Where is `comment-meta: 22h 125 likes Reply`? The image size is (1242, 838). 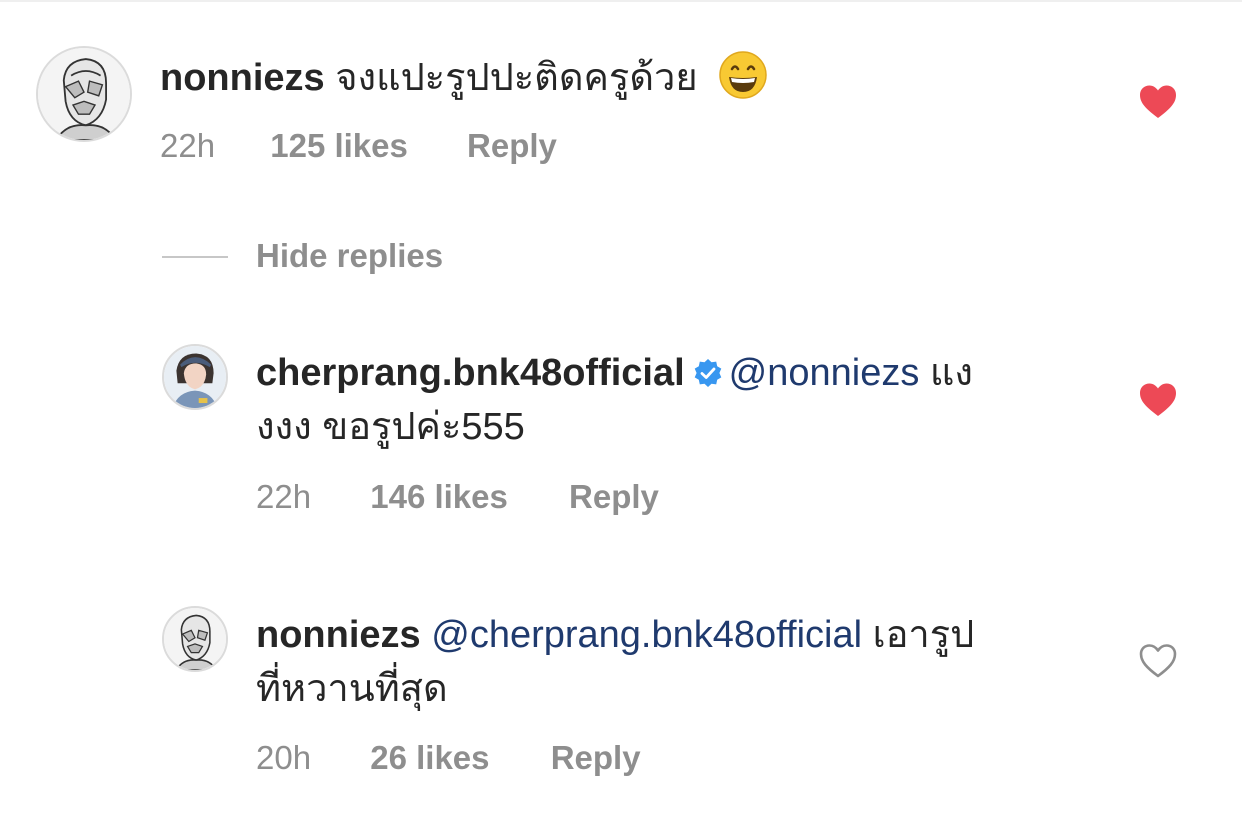
comment-meta: 22h 125 likes Reply is located at coordinates (358, 146).